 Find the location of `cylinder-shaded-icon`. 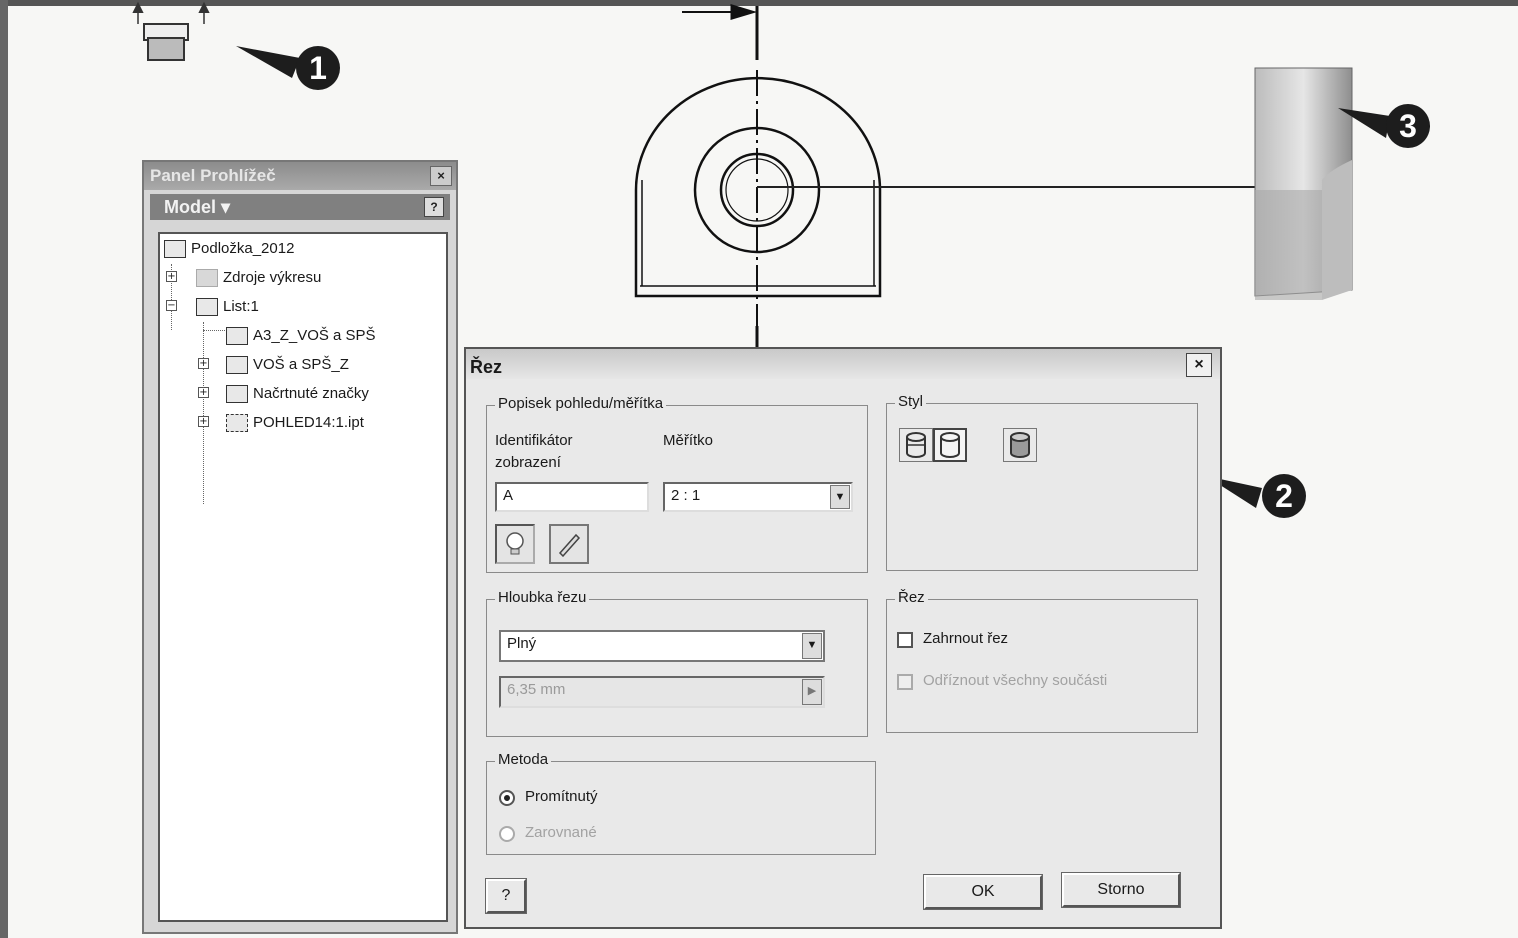

cylinder-shaded-icon is located at coordinates (1020, 445).